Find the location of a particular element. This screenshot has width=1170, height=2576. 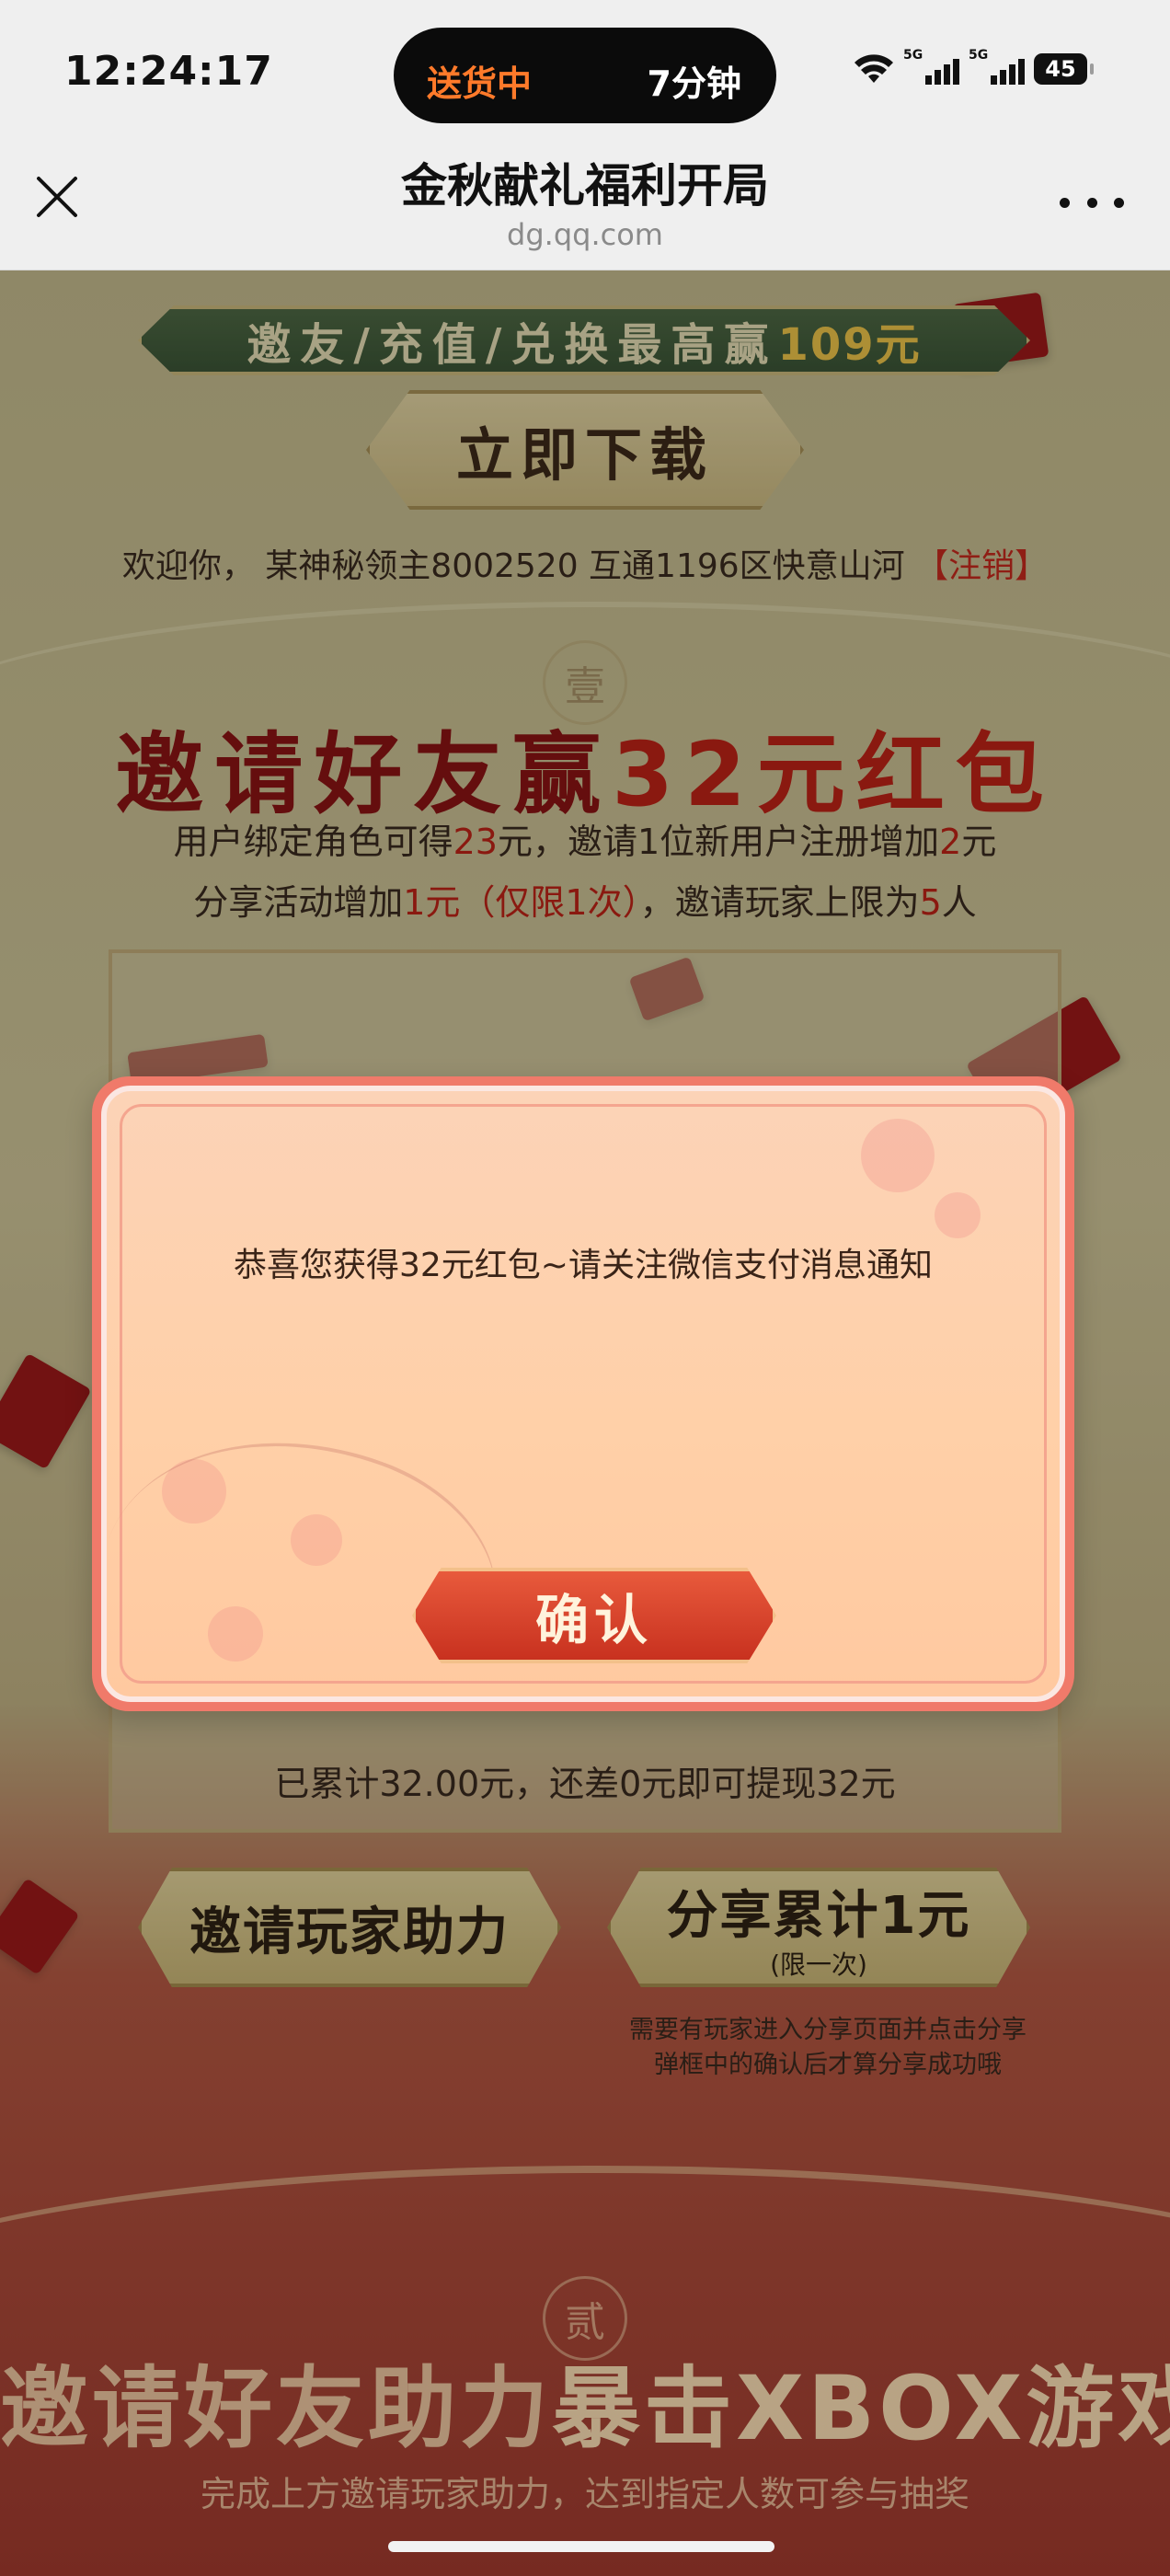

wifi-icon is located at coordinates (874, 69).